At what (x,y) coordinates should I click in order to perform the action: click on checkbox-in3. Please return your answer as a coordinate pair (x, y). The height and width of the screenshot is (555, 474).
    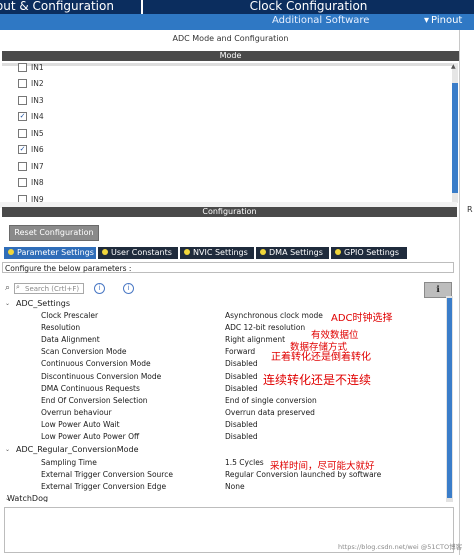
    Looking at the image, I should click on (22, 100).